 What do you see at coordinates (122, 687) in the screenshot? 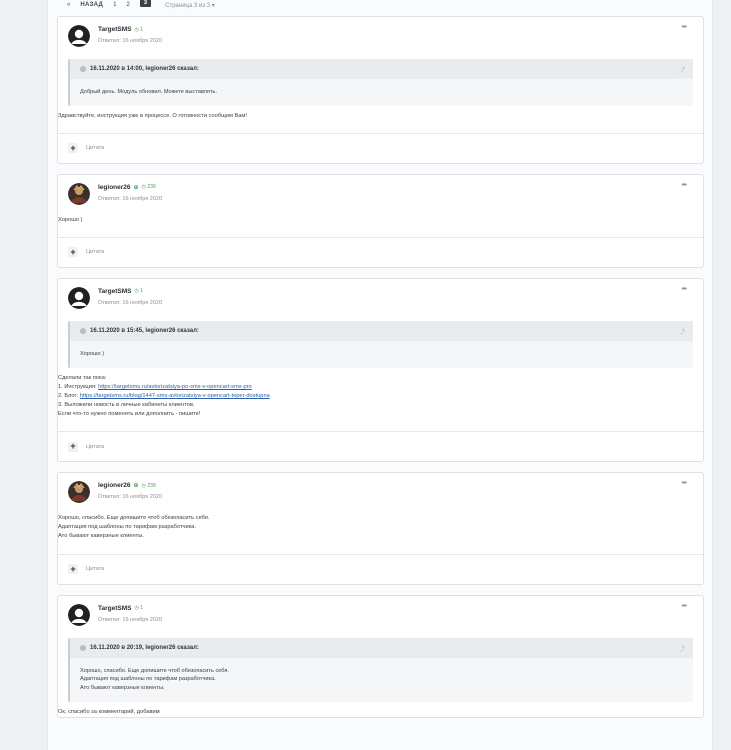
I see `quote-line: Ато бывают каверзные клиенты.` at bounding box center [122, 687].